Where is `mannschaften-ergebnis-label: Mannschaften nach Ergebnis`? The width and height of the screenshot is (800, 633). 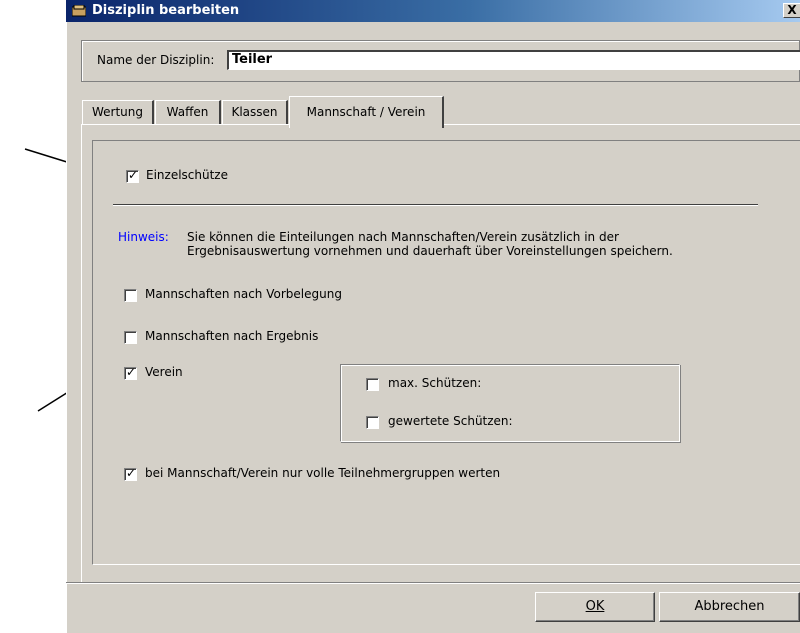 mannschaften-ergebnis-label: Mannschaften nach Ergebnis is located at coordinates (232, 336).